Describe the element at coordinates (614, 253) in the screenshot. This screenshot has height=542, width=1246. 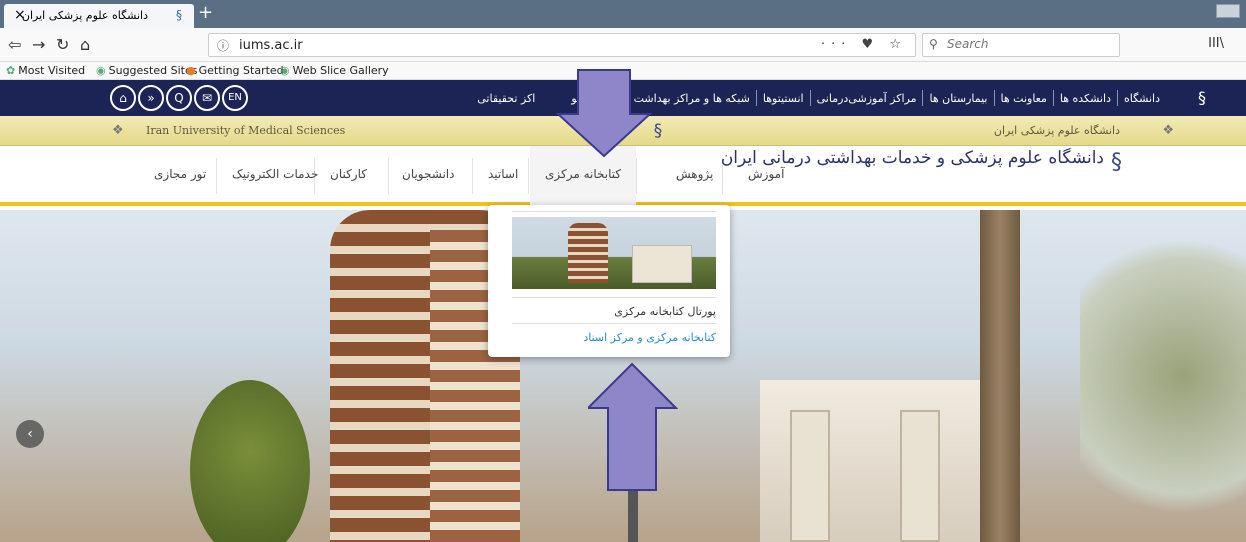
I see `library-thumbnail-image` at that location.